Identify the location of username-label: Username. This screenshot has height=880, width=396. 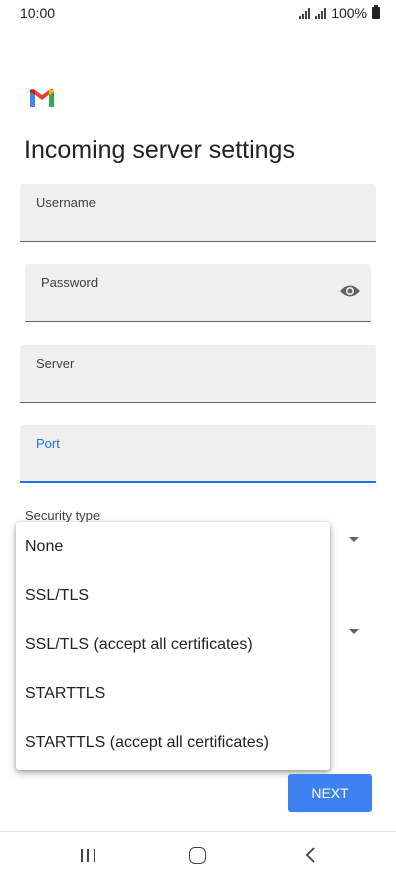
(66, 202).